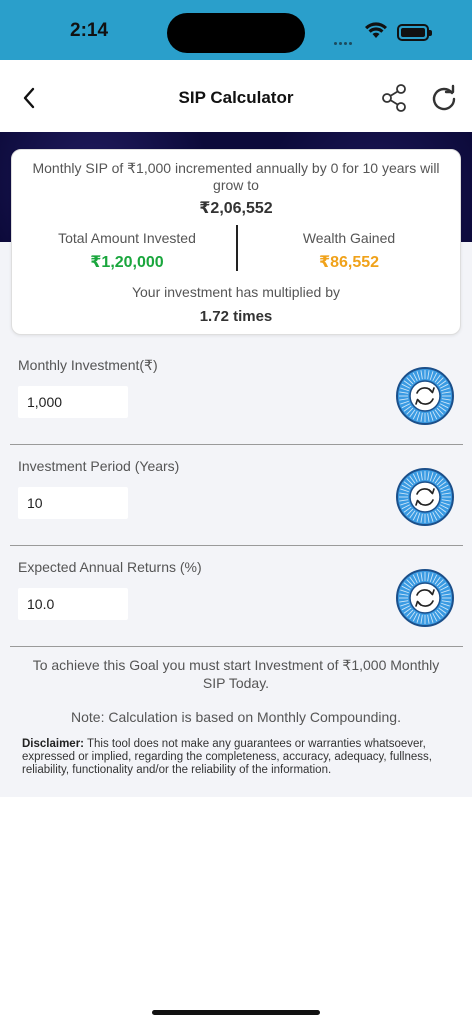  Describe the element at coordinates (236, 292) in the screenshot. I see `multiplied-label: Your investment has multiplied by` at that location.